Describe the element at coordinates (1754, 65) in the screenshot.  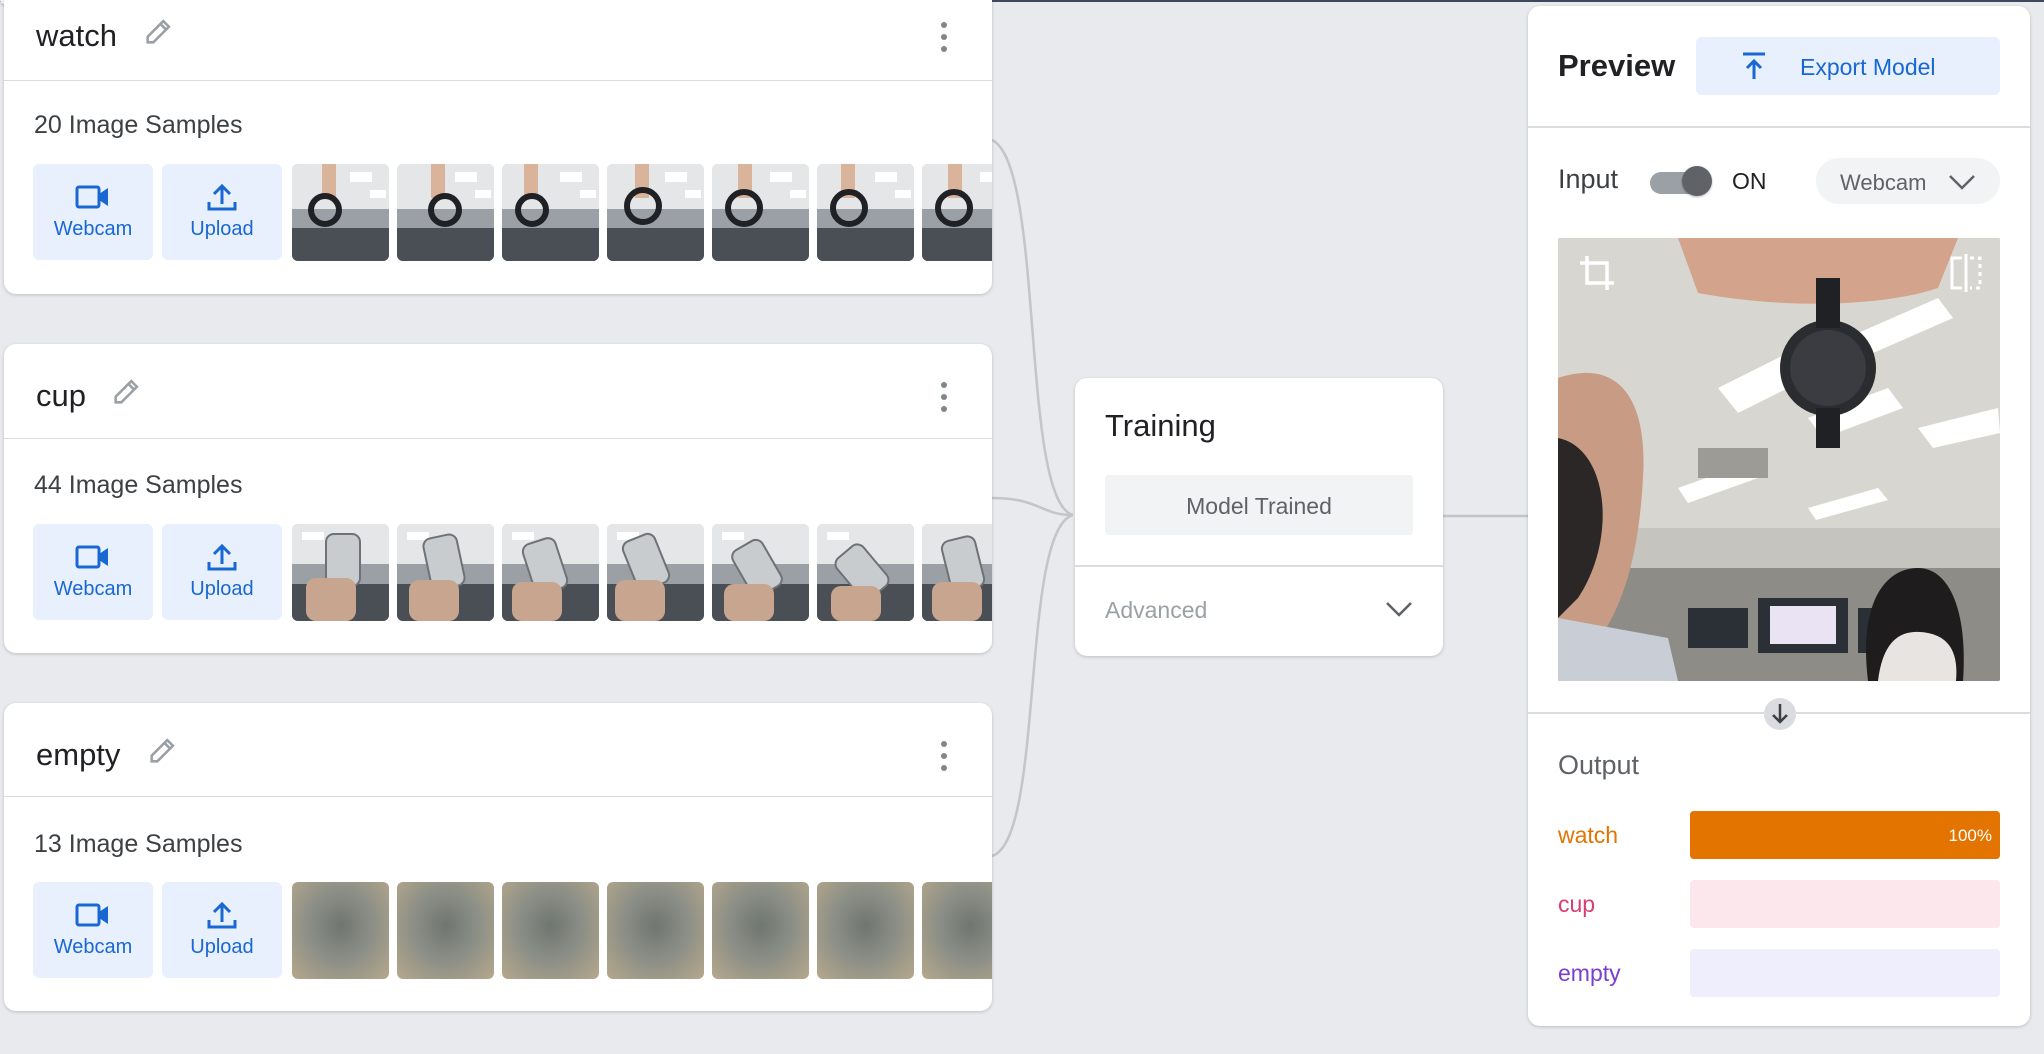
I see `export-icon` at that location.